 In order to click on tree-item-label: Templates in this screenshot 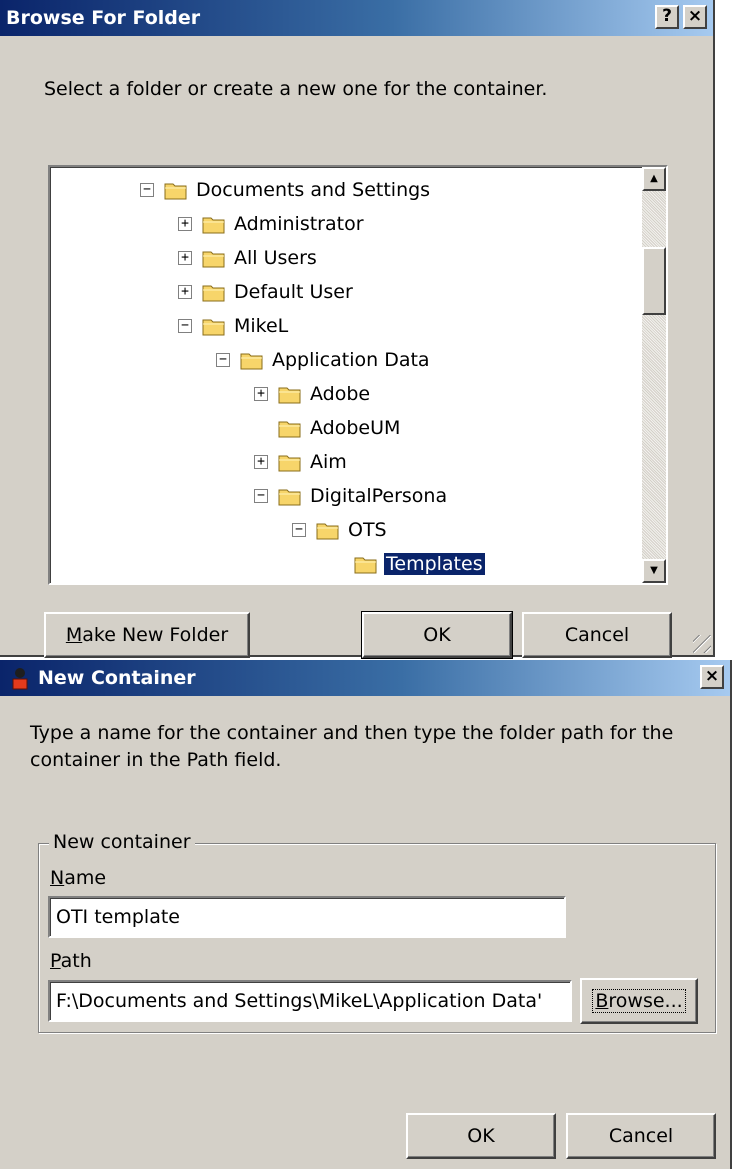, I will do `click(434, 564)`.